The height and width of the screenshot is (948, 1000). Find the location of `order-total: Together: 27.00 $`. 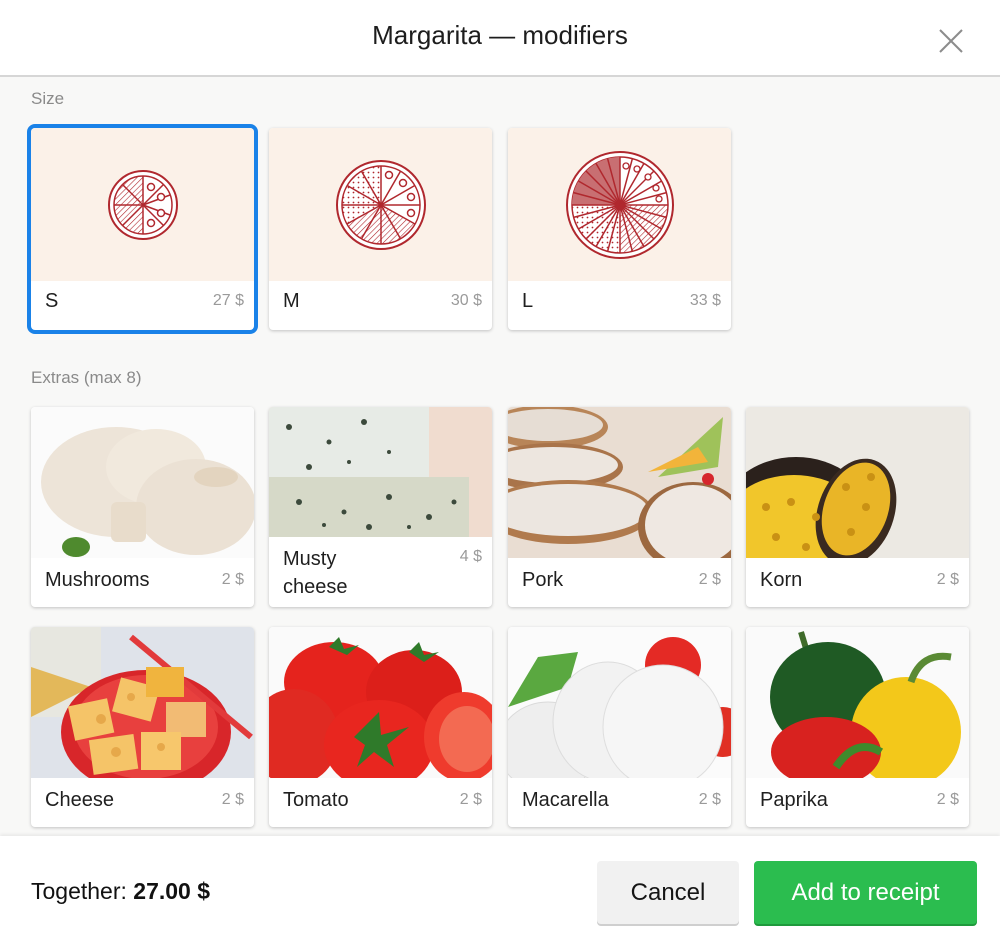

order-total: Together: 27.00 $ is located at coordinates (120, 891).